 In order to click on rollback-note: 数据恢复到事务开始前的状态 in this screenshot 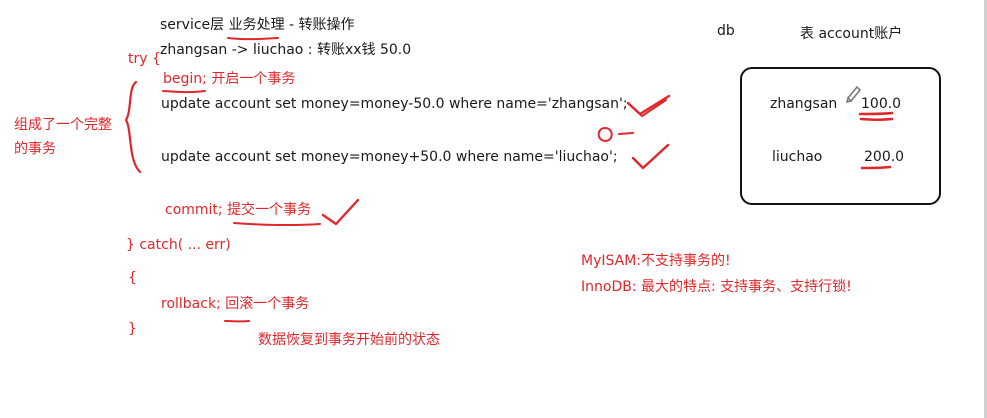, I will do `click(349, 340)`.